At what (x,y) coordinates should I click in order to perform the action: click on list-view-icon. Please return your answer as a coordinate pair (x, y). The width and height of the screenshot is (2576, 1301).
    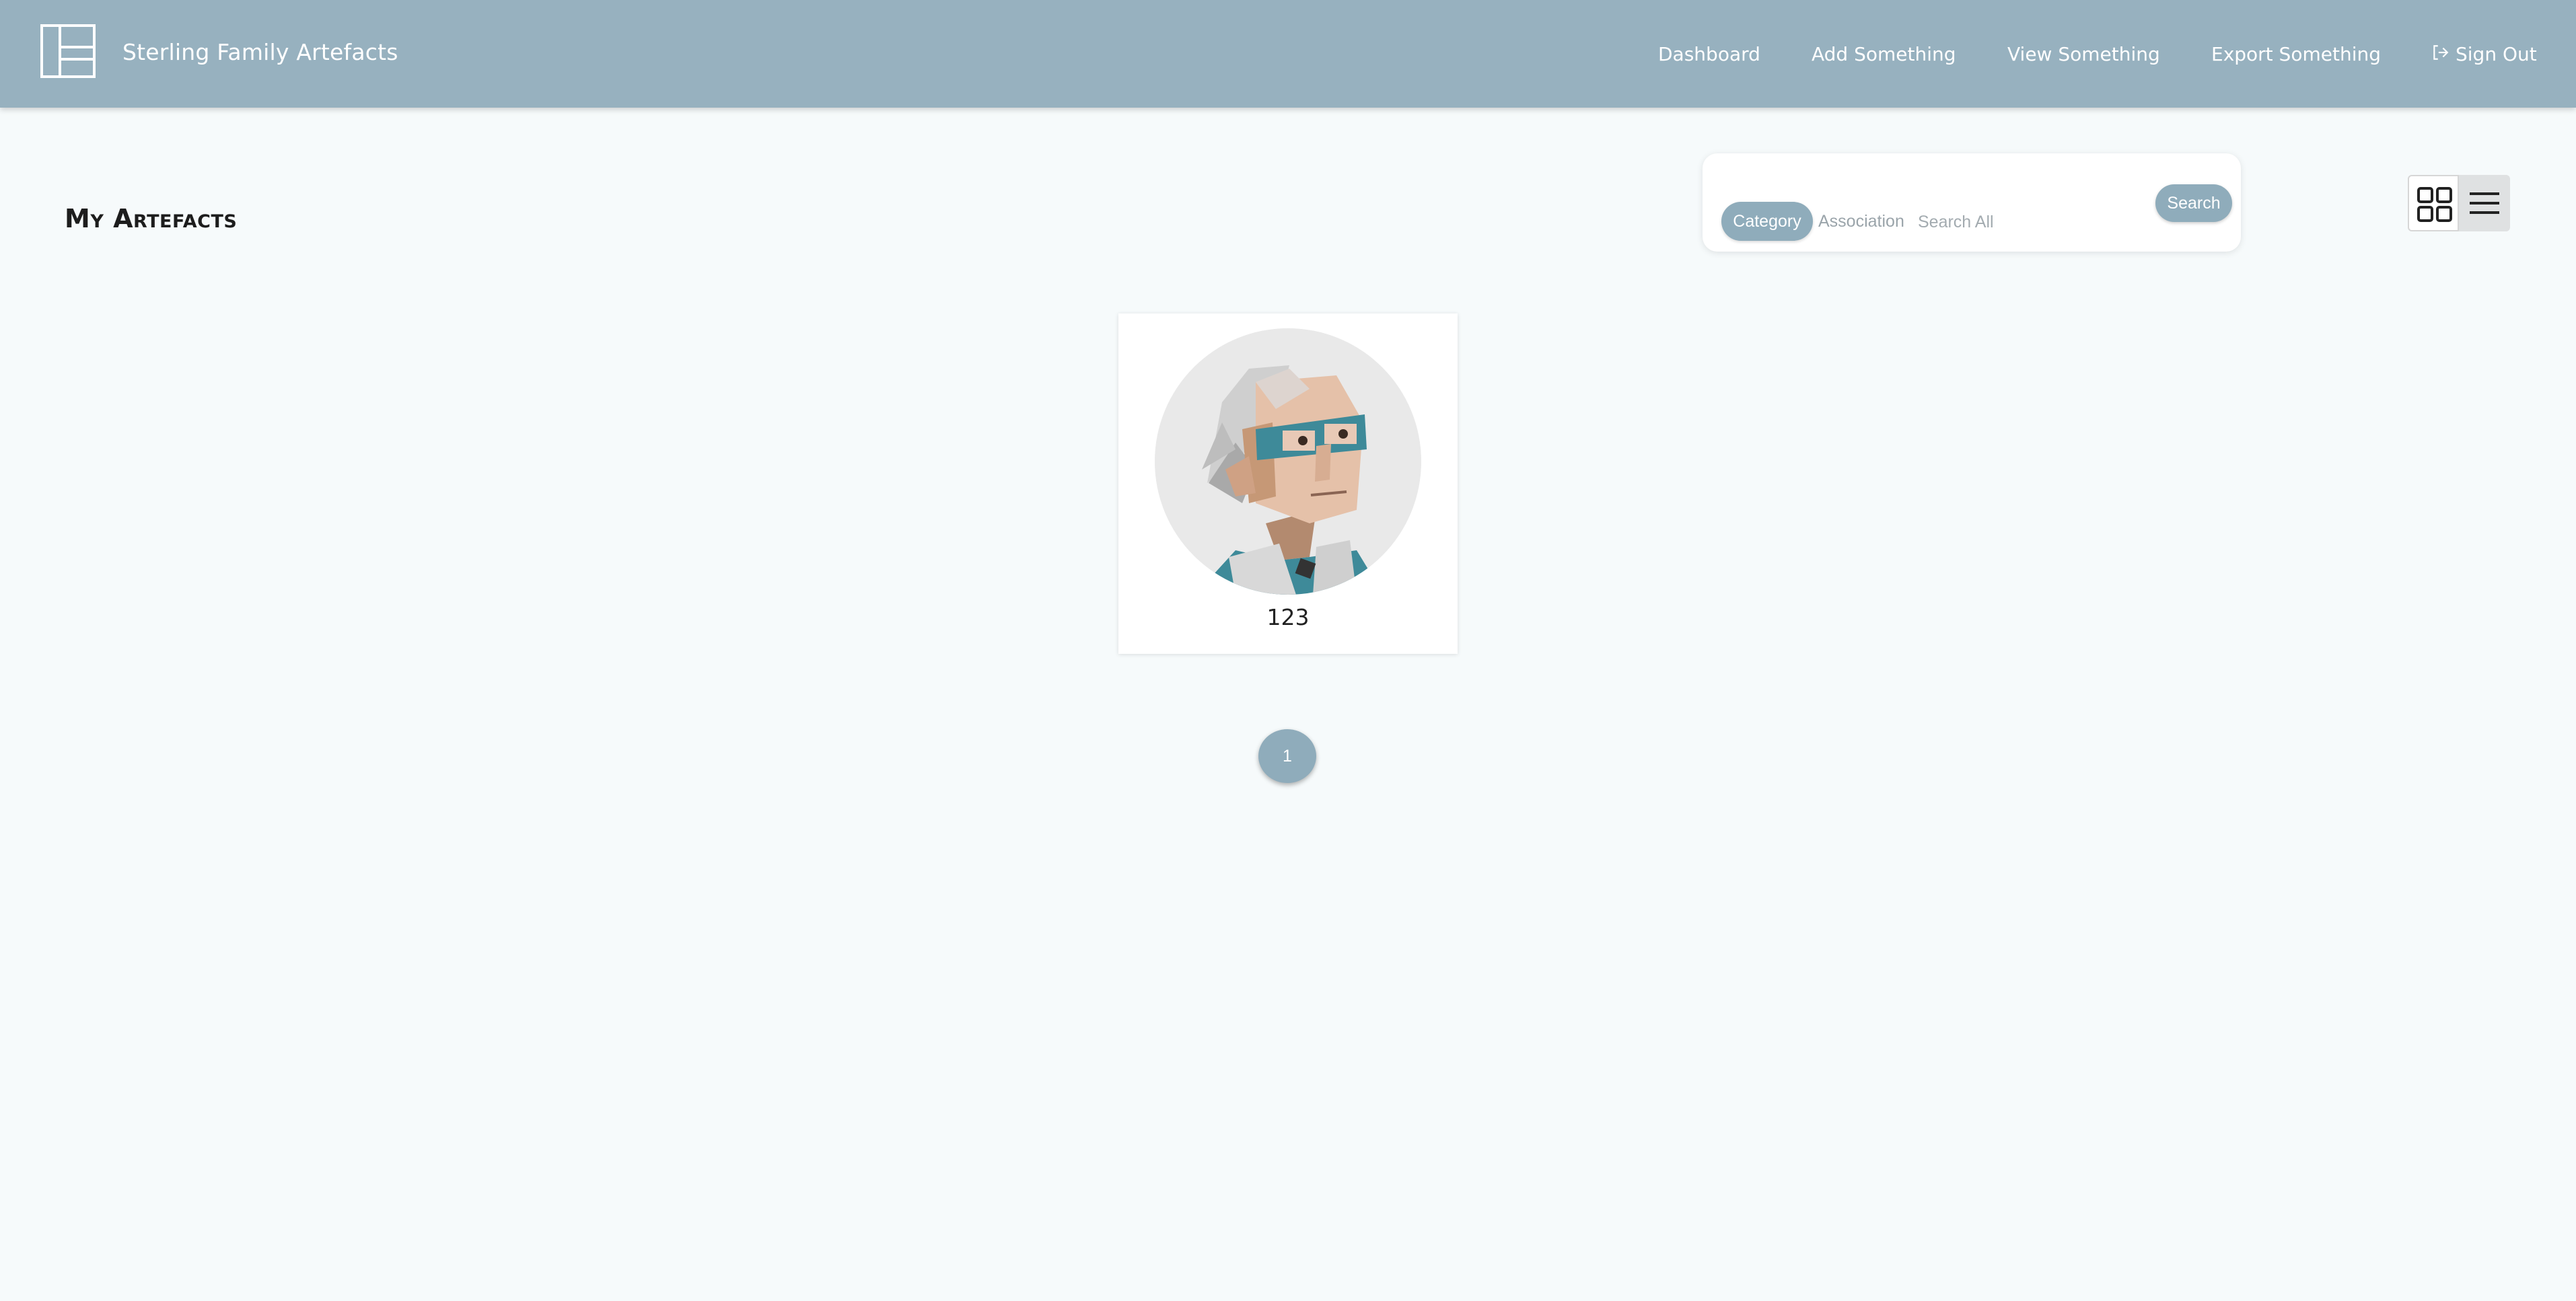
    Looking at the image, I should click on (2484, 203).